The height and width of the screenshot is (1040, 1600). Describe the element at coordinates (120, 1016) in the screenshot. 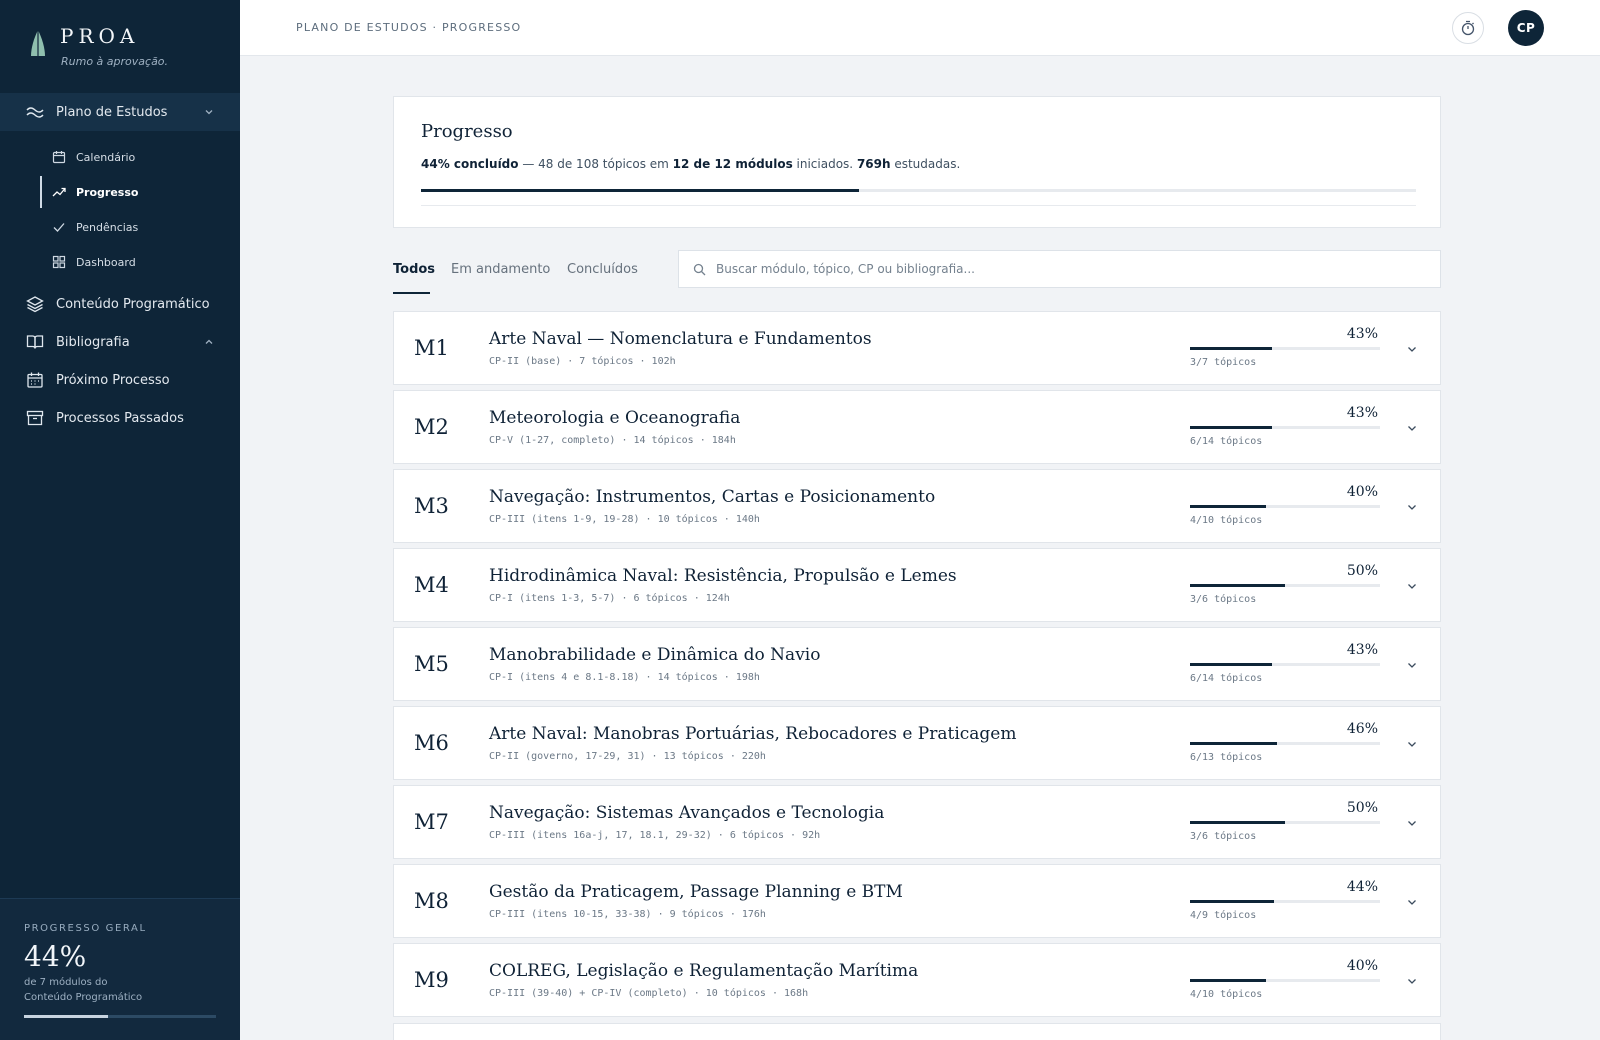

I see `overall-progress-bar` at that location.